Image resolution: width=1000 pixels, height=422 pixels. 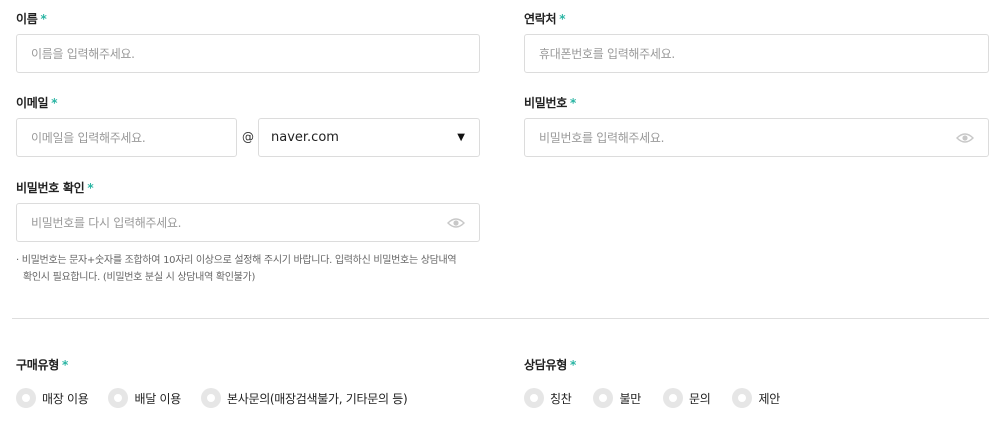 What do you see at coordinates (561, 398) in the screenshot?
I see `radio-label: 칭찬` at bounding box center [561, 398].